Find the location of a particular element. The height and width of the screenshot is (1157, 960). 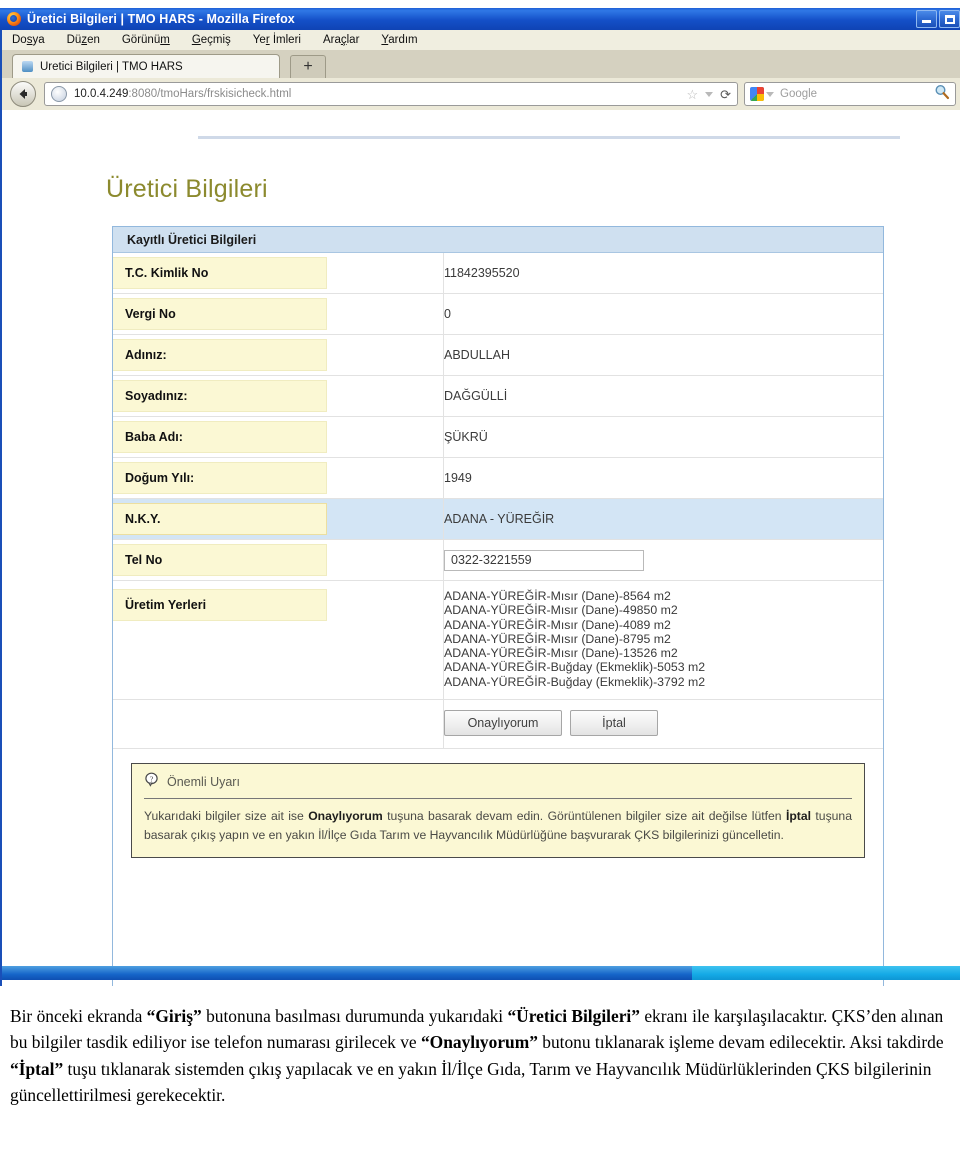

tab-strip: Üretici Bilgileri | TMO HARS + is located at coordinates (481, 64).